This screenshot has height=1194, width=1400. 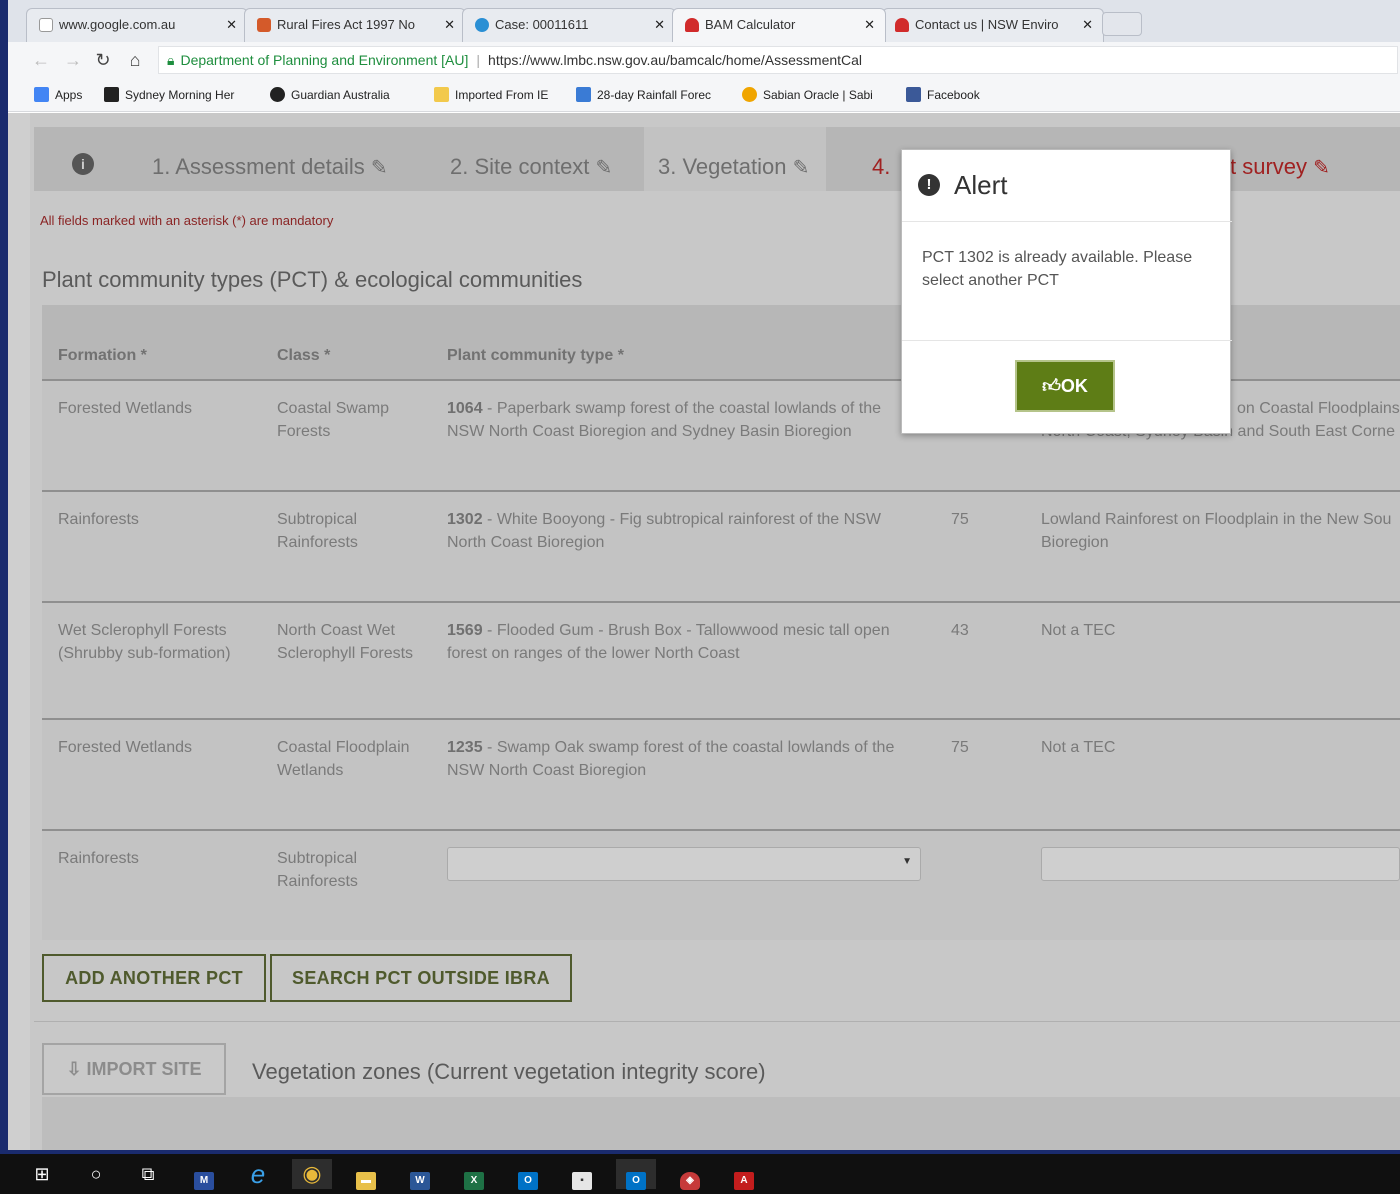 What do you see at coordinates (83, 164) in the screenshot?
I see `info-icon: i` at bounding box center [83, 164].